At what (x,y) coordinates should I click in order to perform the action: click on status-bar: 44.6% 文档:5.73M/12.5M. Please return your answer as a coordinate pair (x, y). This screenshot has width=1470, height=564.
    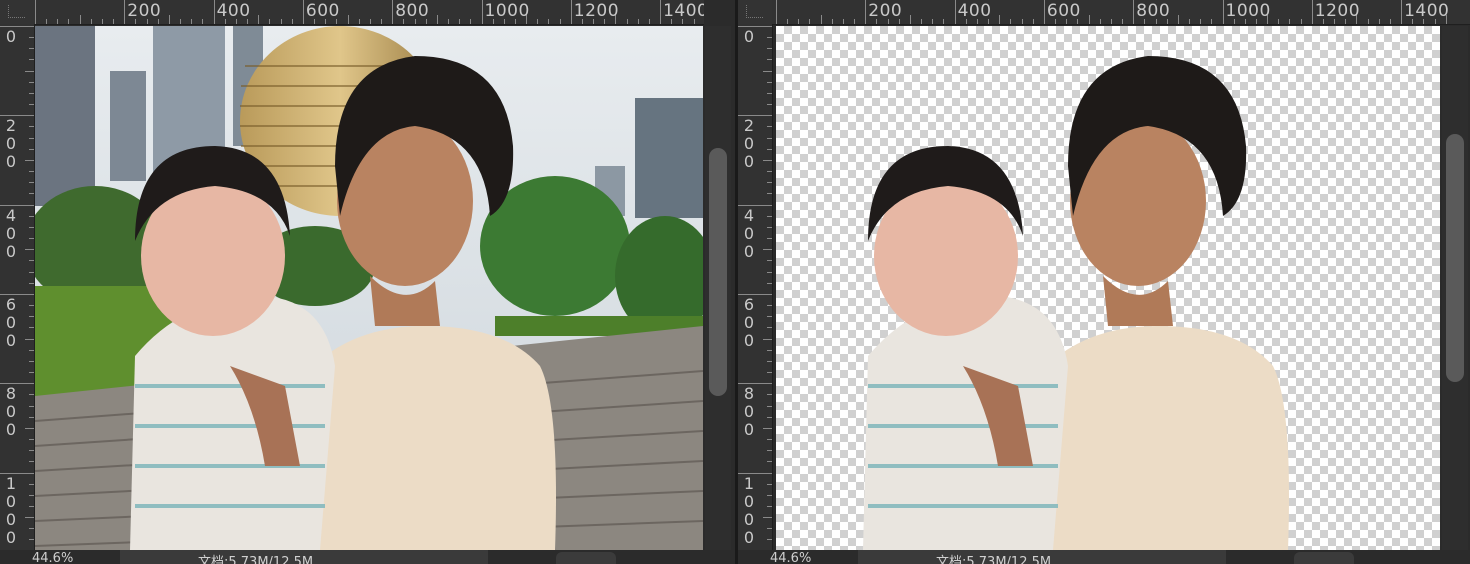
    Looking at the image, I should click on (367, 557).